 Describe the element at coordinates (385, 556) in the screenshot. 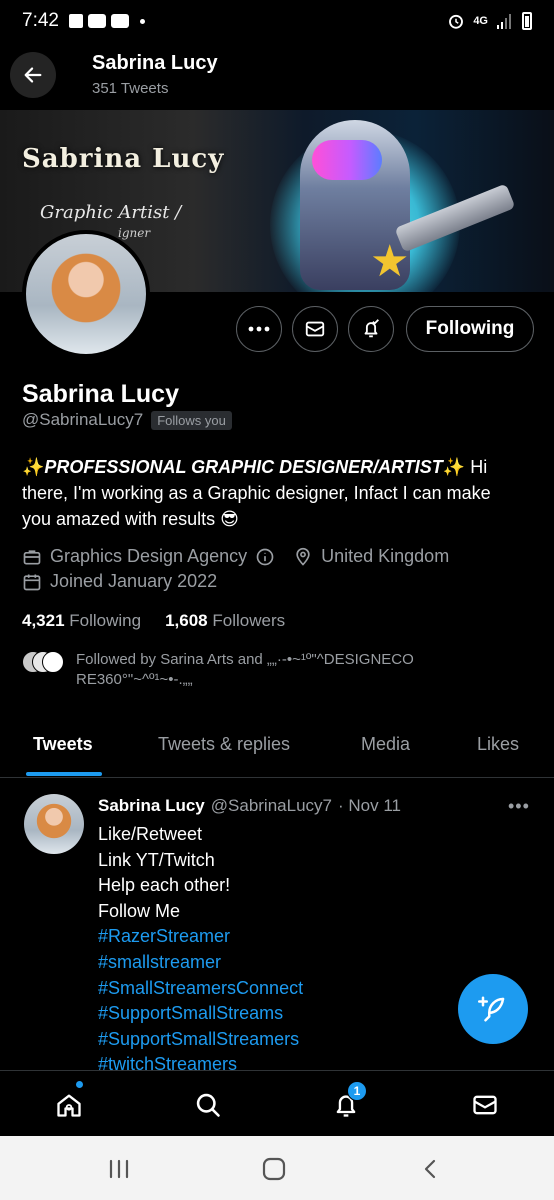

I see `profile-location: United Kingdom` at that location.